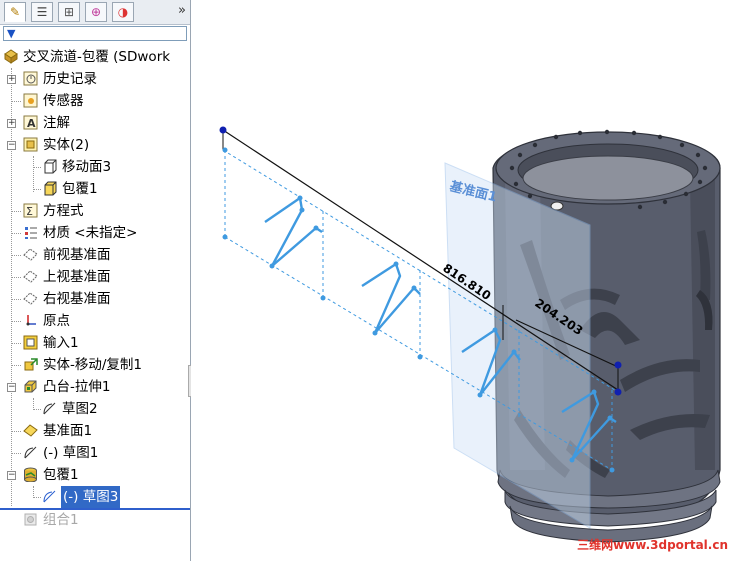 The height and width of the screenshot is (565, 746). Describe the element at coordinates (30, 100) in the screenshot. I see `sensor-icon` at that location.